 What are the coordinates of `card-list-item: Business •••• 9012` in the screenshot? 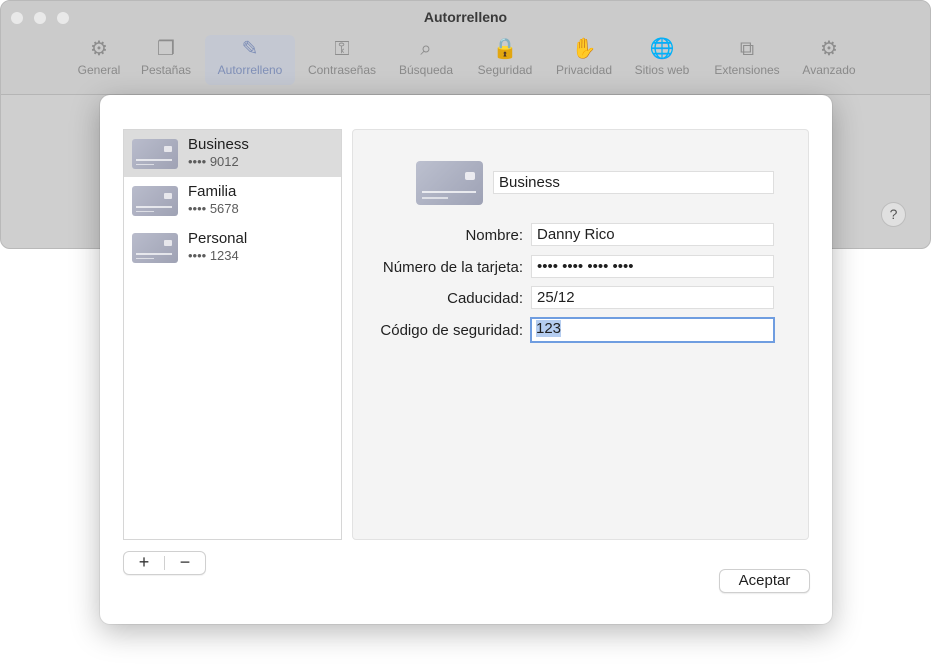 It's located at (232, 153).